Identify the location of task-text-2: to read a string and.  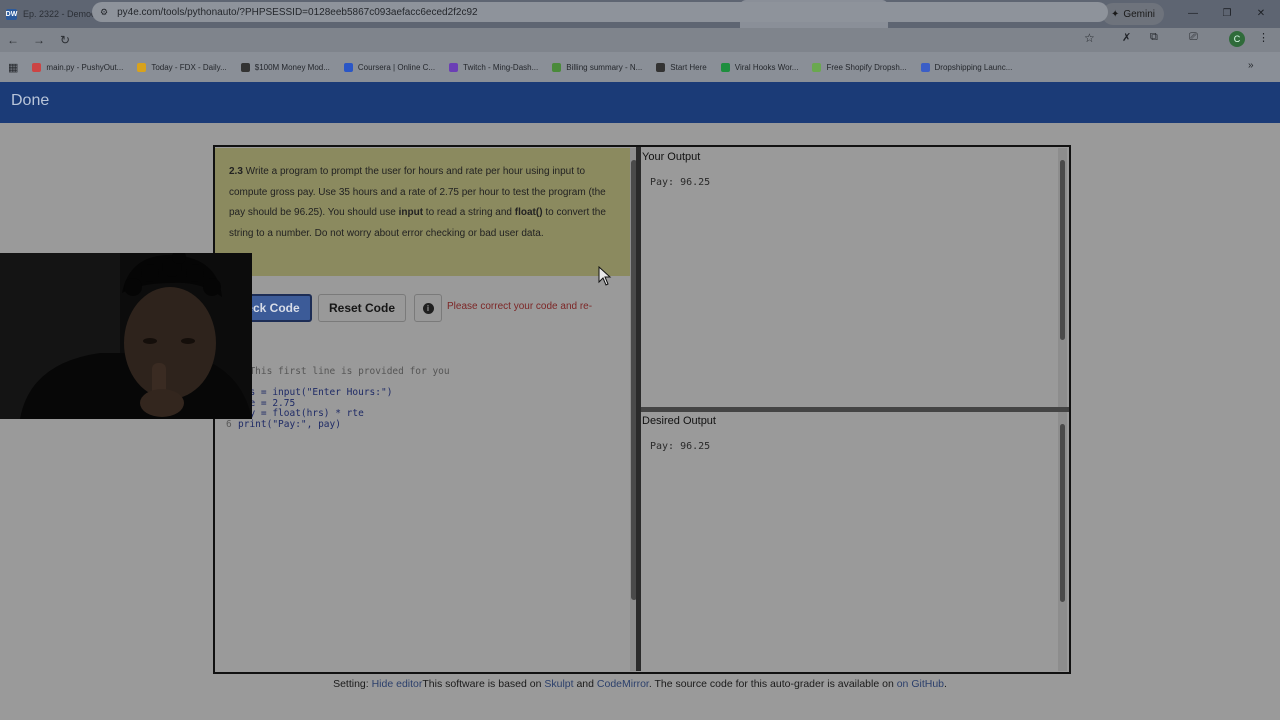
(469, 212).